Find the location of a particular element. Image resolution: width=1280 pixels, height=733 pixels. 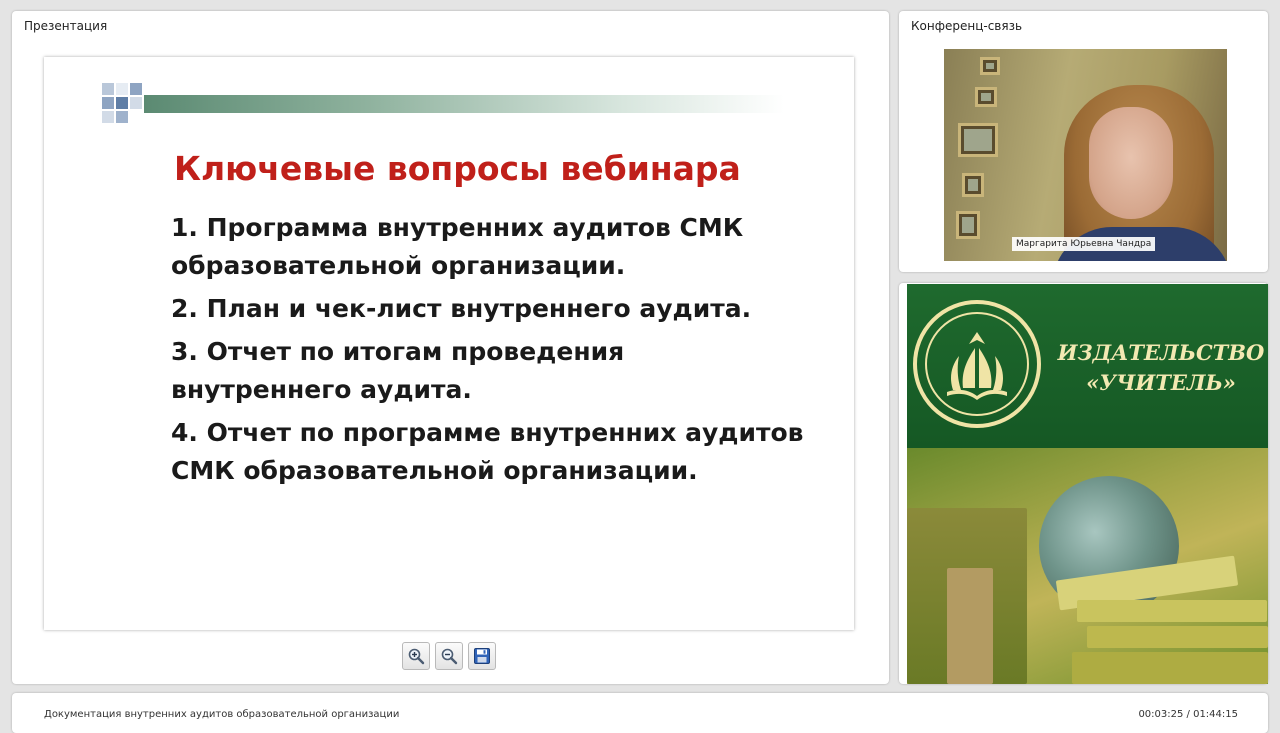

book-leaves-icon is located at coordinates (977, 366).